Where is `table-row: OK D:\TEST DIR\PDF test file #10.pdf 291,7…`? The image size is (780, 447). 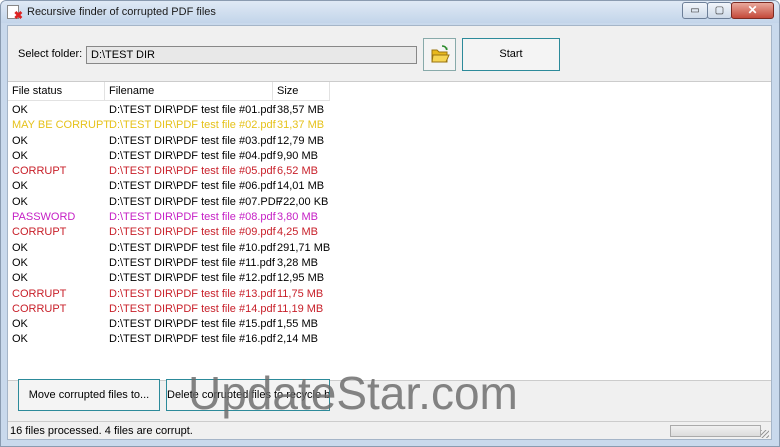
table-row: OK D:\TEST DIR\PDF test file #10.pdf 291,7… is located at coordinates (389, 248).